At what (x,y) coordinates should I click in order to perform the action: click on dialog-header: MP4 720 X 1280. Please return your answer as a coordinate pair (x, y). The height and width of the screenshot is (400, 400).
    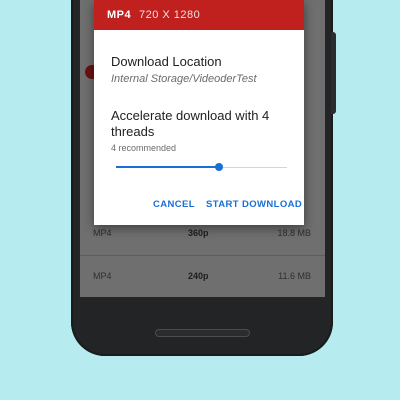
    Looking at the image, I should click on (199, 15).